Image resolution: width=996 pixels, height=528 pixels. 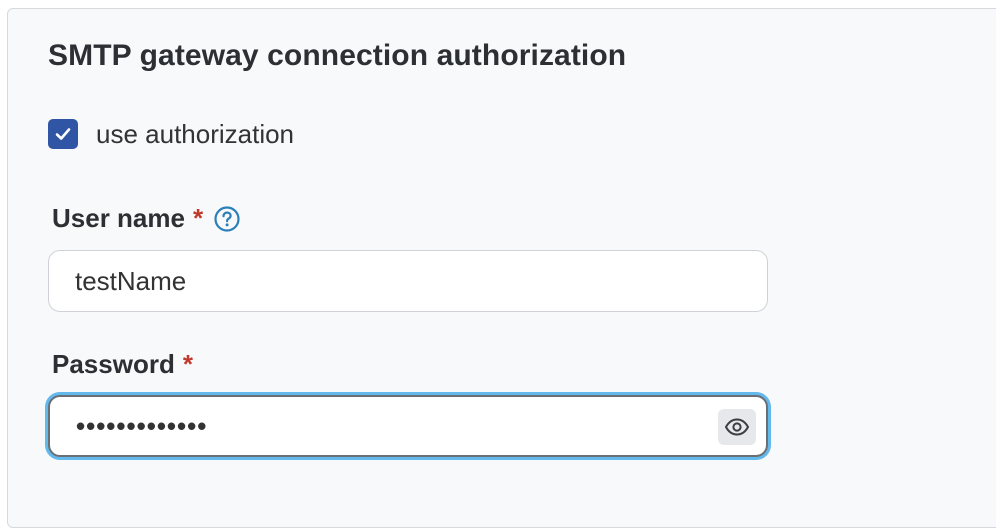 I want to click on username-value: testName, so click(x=130, y=281).